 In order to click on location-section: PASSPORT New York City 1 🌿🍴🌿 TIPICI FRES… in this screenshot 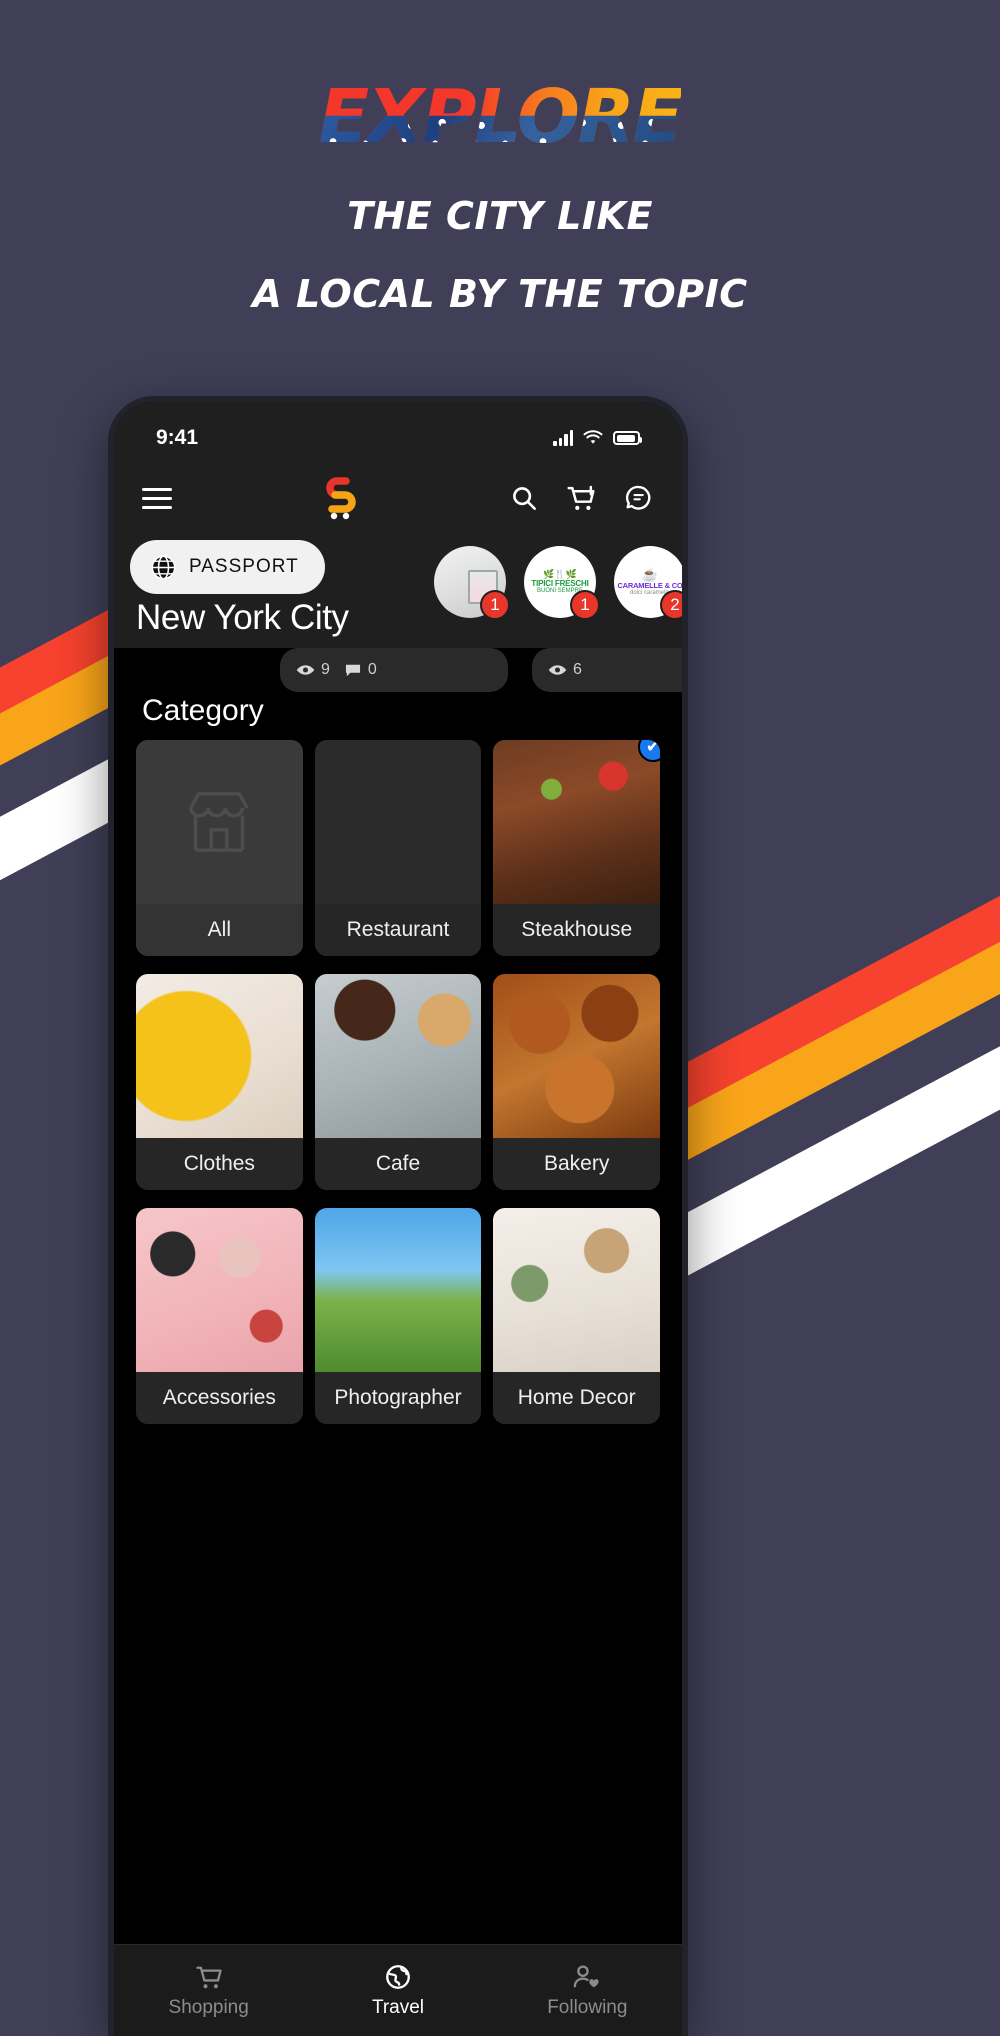, I will do `click(398, 592)`.